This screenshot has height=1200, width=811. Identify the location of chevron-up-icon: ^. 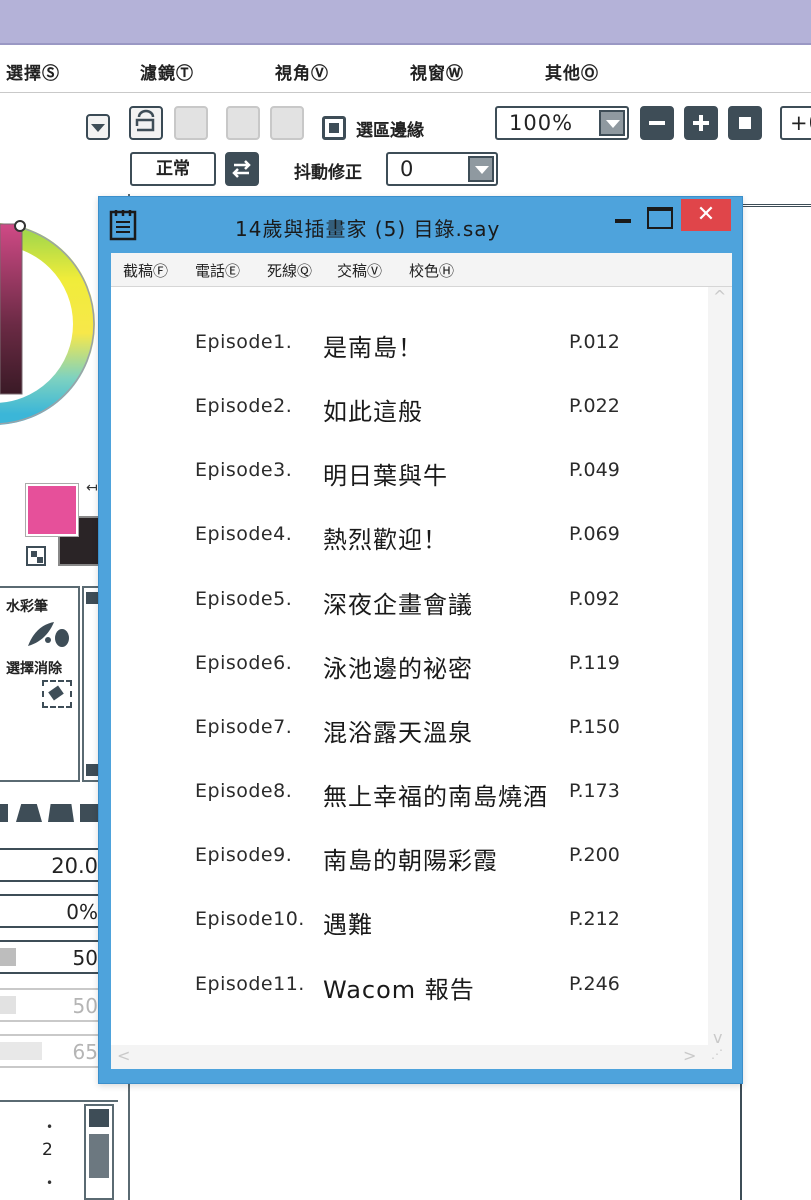
(719, 296).